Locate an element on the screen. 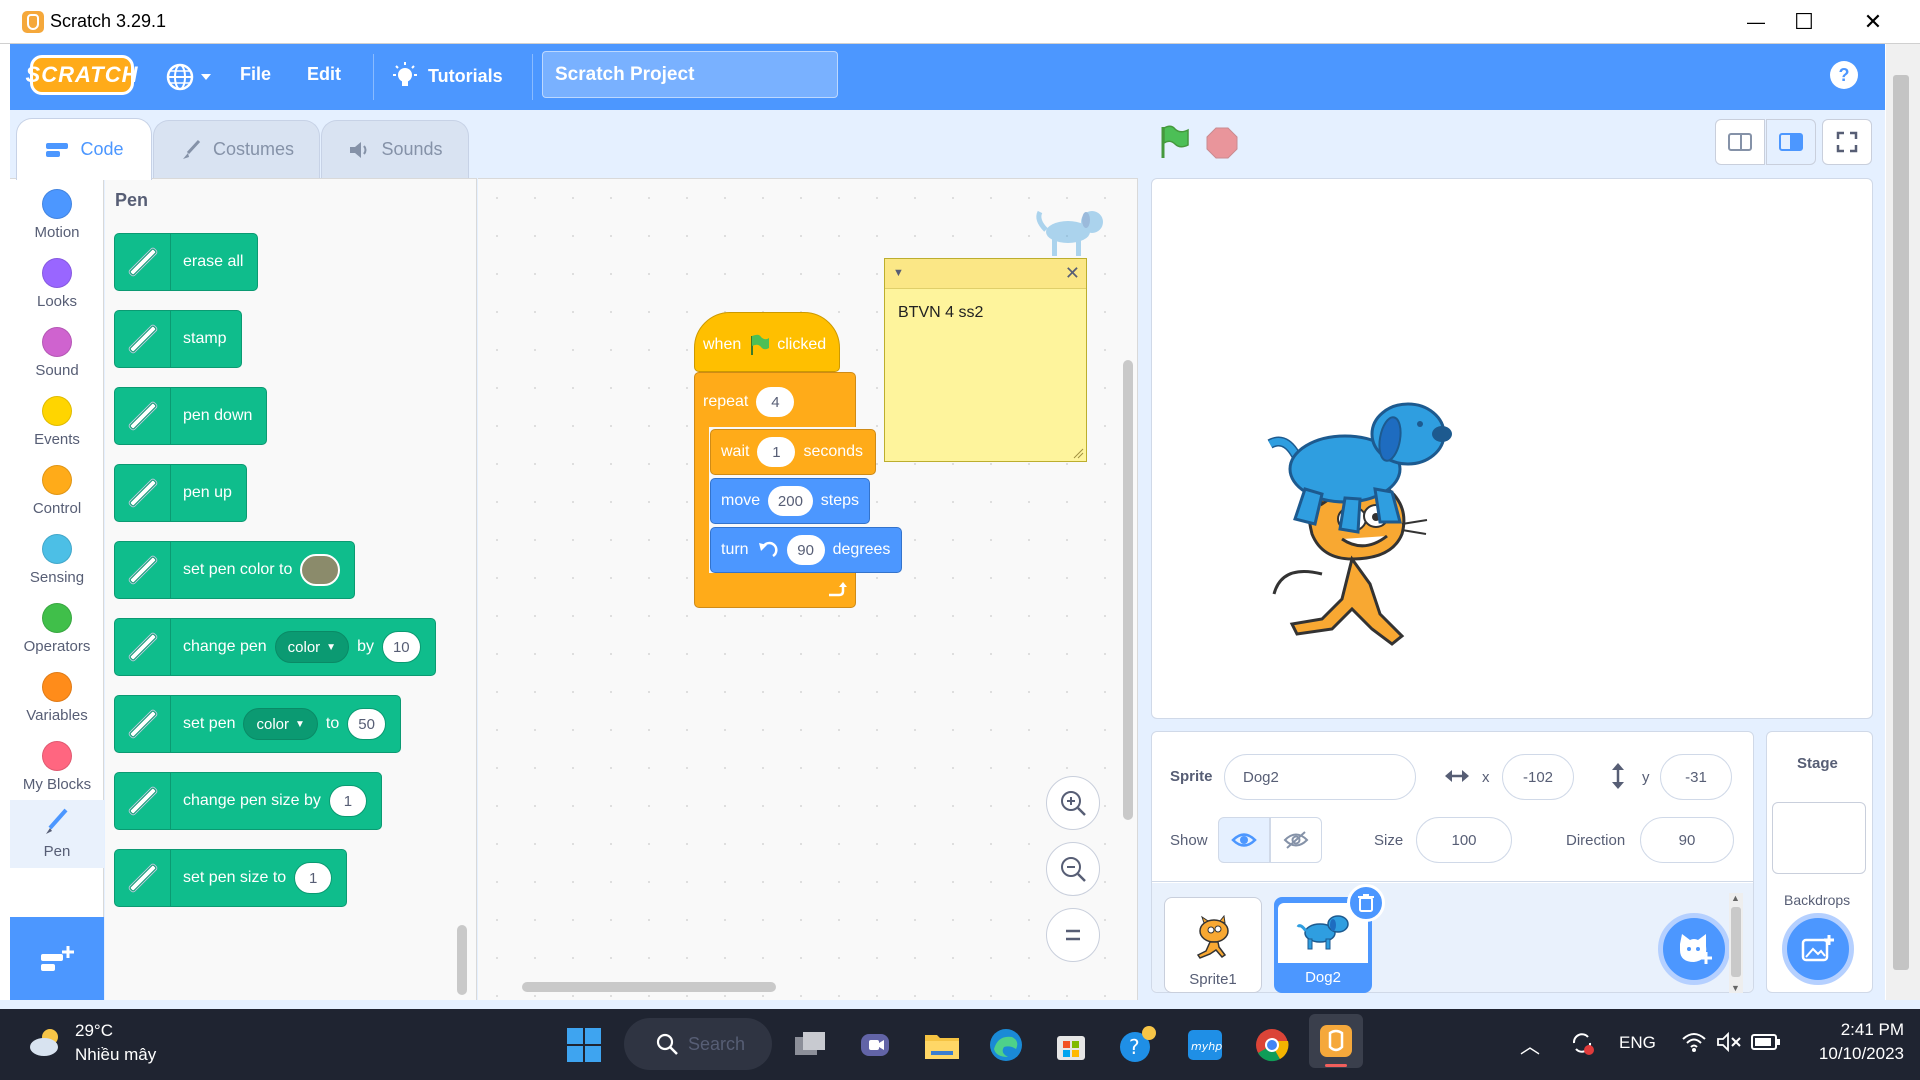 This screenshot has height=1080, width=1920. close-icon: ✕ is located at coordinates (1072, 273).